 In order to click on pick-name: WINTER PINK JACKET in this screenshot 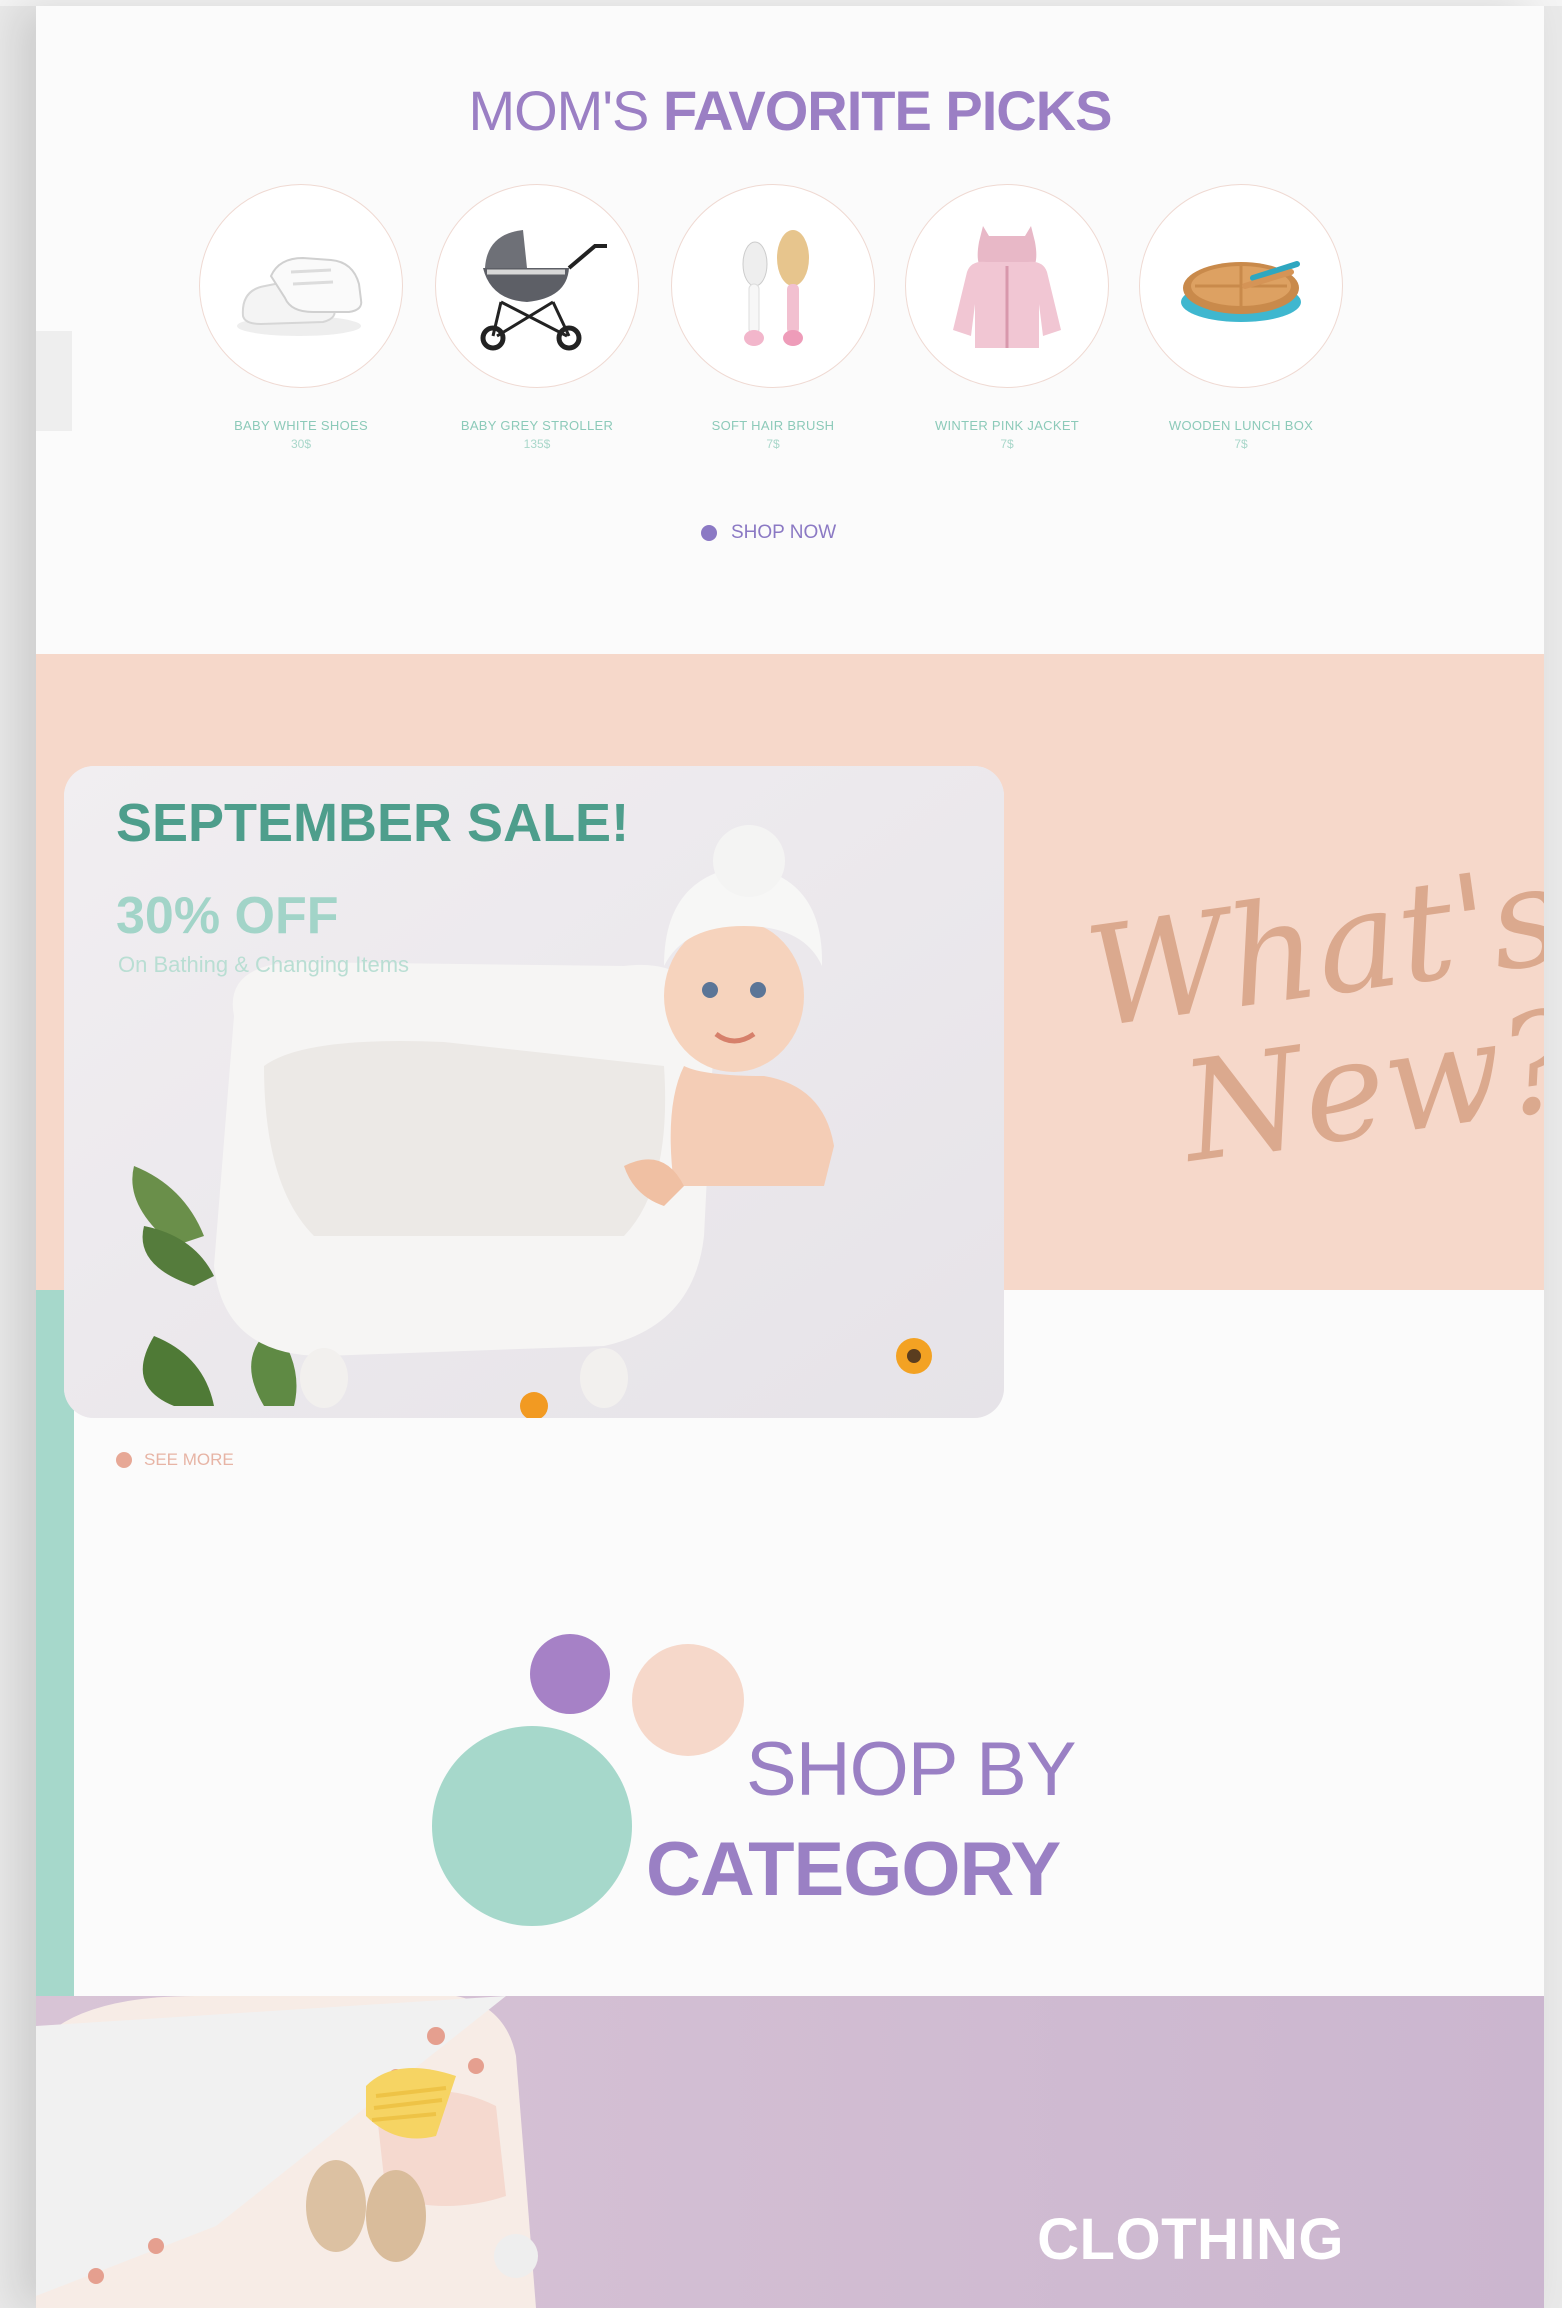, I will do `click(1007, 425)`.